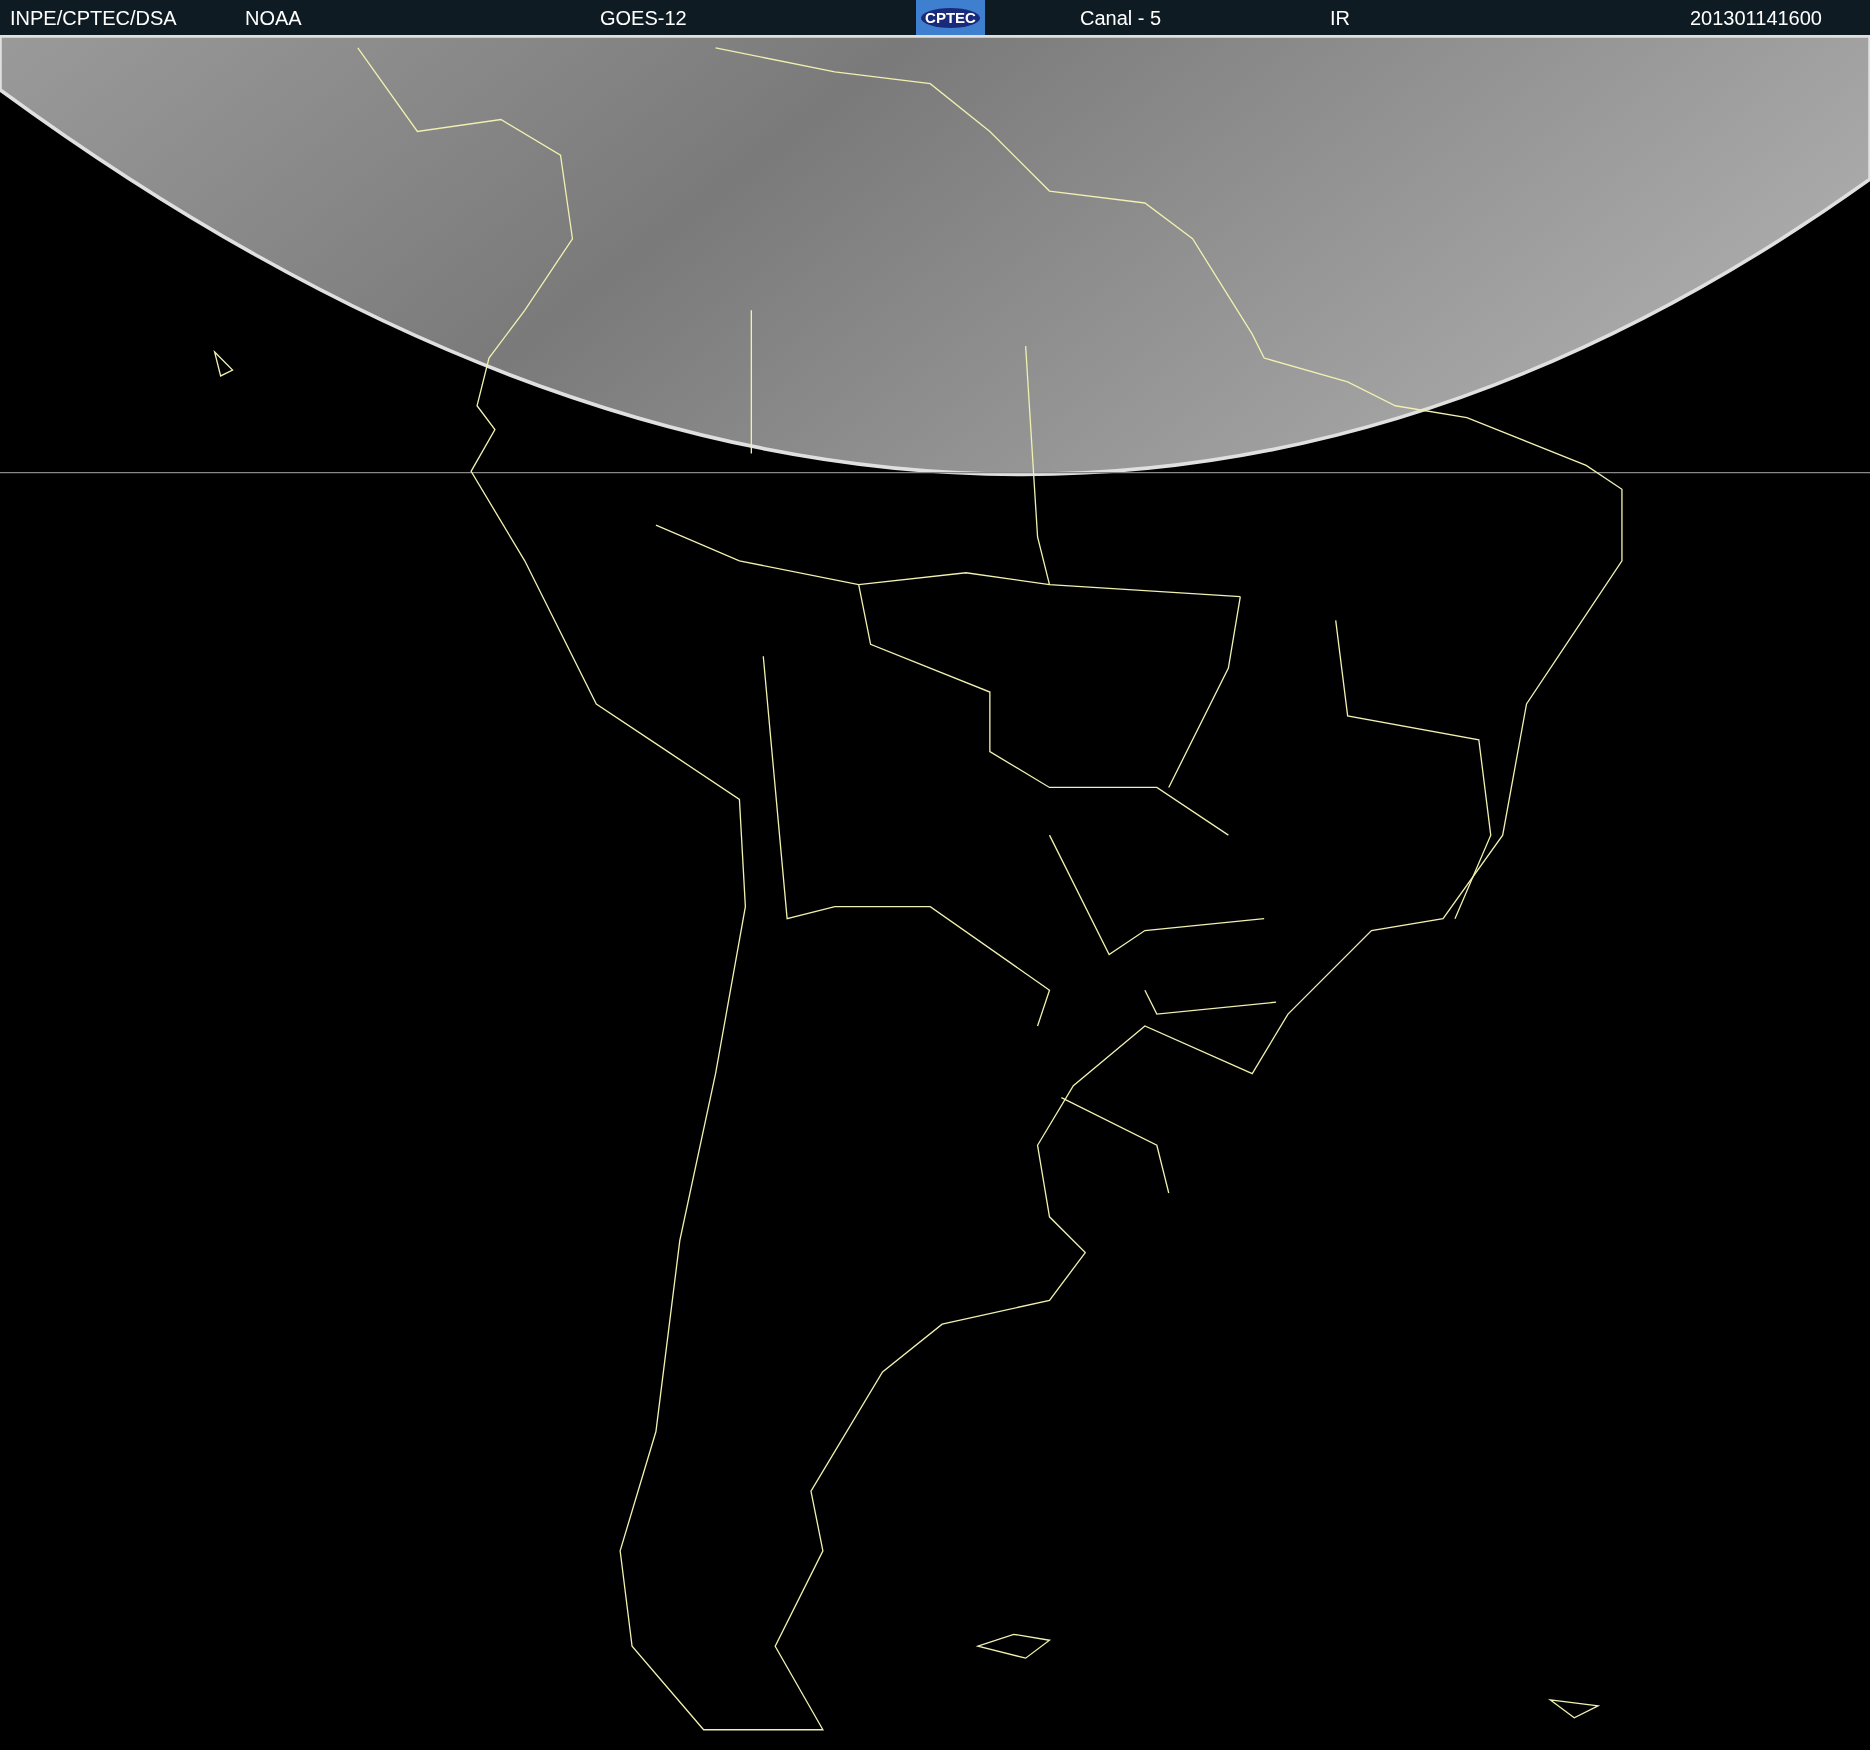 The image size is (1870, 1750). I want to click on logo: CPTEC, so click(950, 17).